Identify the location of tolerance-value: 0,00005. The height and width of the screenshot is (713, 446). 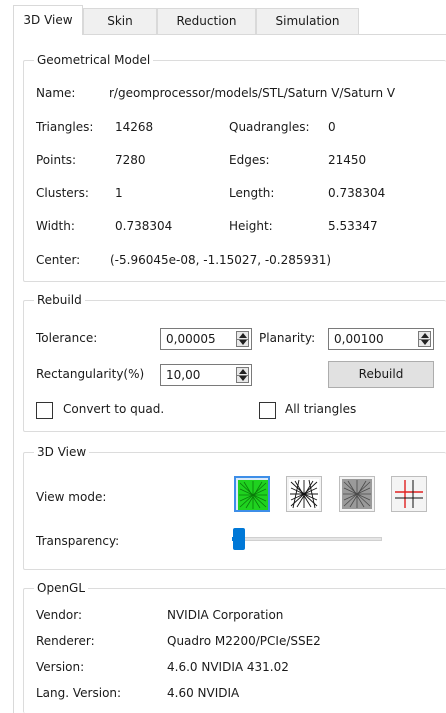
(191, 339).